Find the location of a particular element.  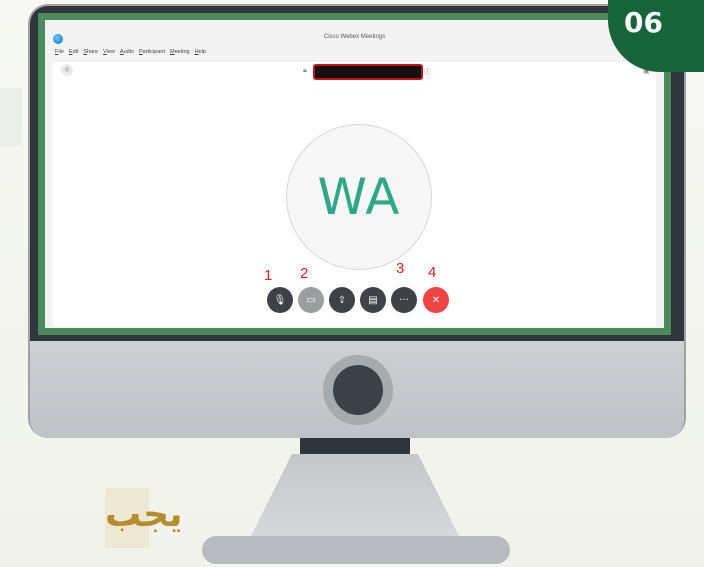

more-options-button: ··· is located at coordinates (404, 300).